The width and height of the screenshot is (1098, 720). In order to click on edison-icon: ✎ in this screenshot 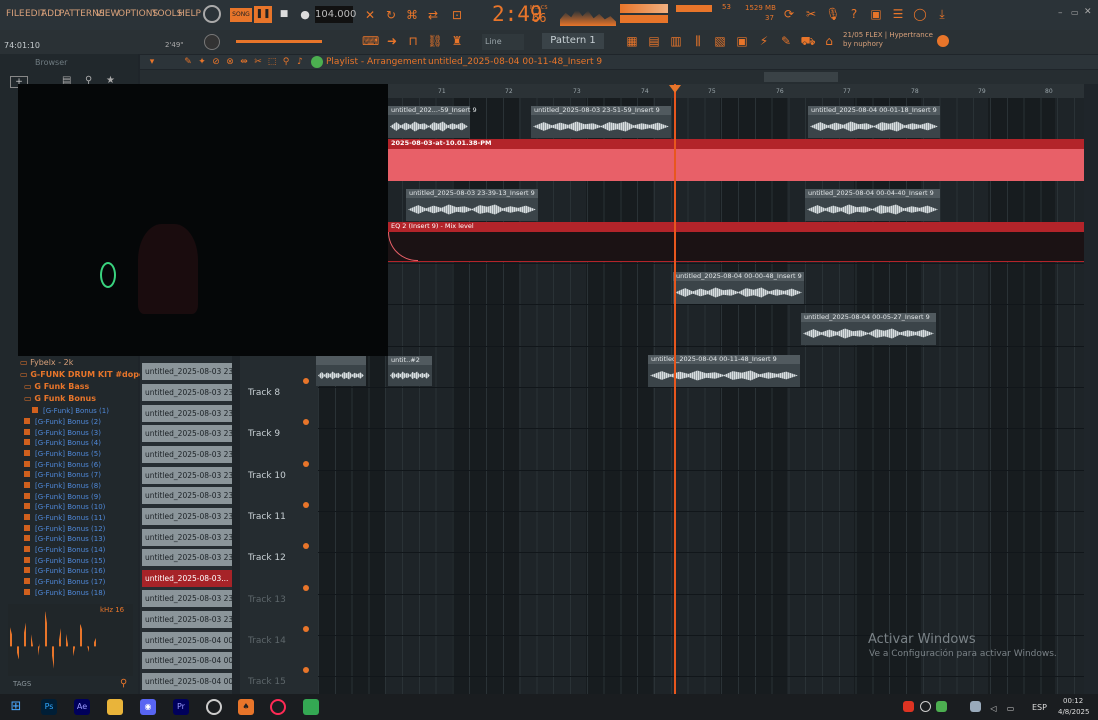, I will do `click(786, 41)`.